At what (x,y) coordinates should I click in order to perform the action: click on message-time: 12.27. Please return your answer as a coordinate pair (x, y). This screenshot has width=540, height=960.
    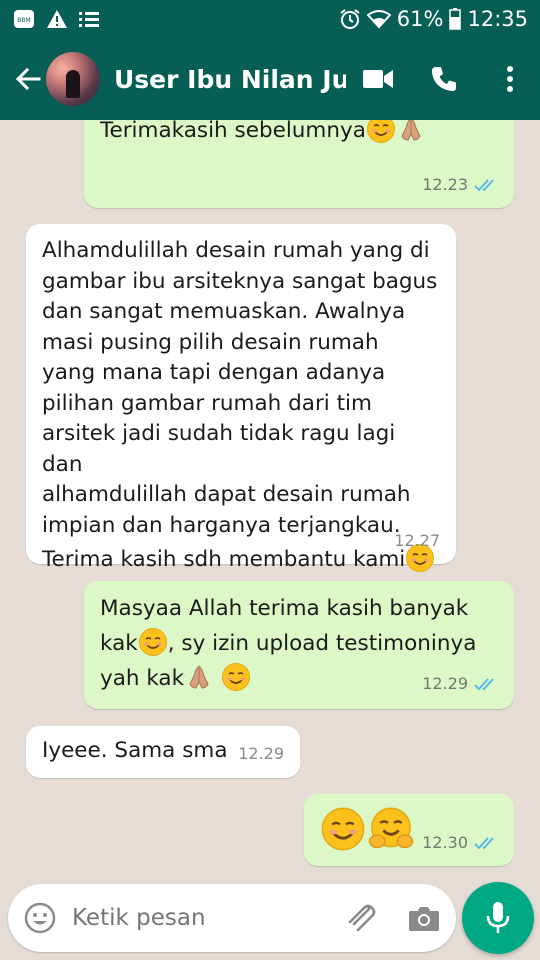
    Looking at the image, I should click on (417, 540).